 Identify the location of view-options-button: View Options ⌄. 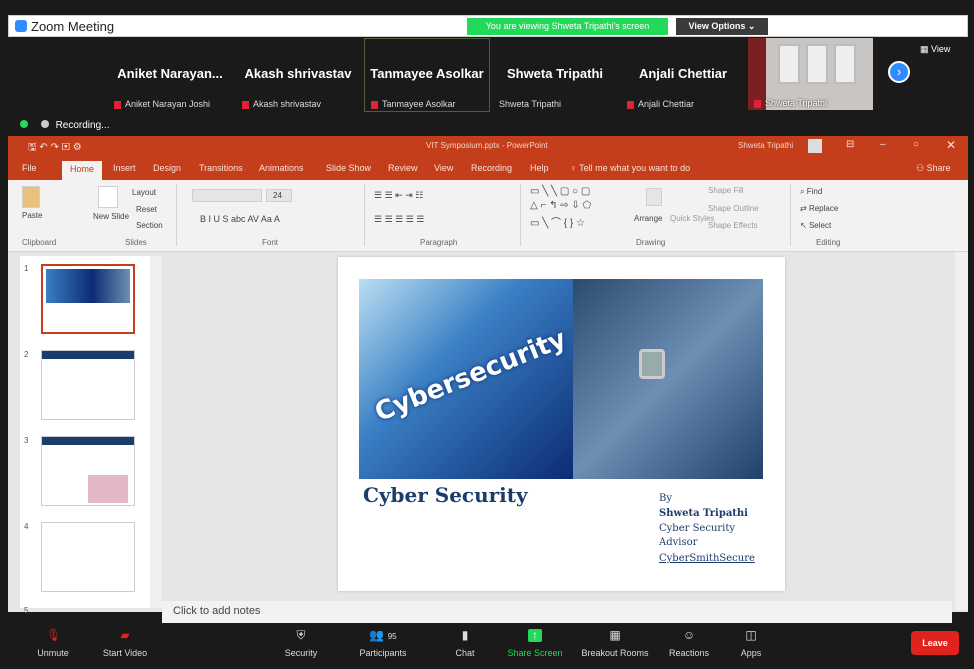
(722, 26).